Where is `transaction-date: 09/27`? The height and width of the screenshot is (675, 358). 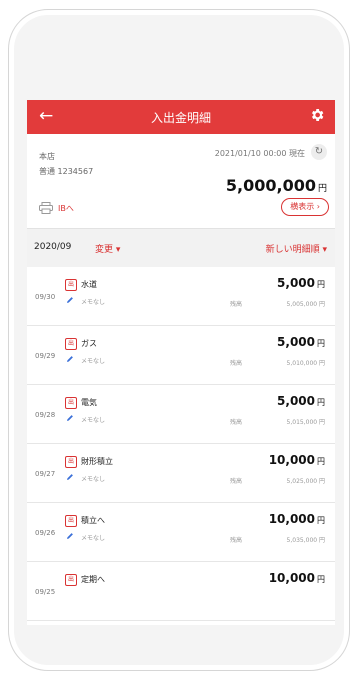 transaction-date: 09/27 is located at coordinates (45, 474).